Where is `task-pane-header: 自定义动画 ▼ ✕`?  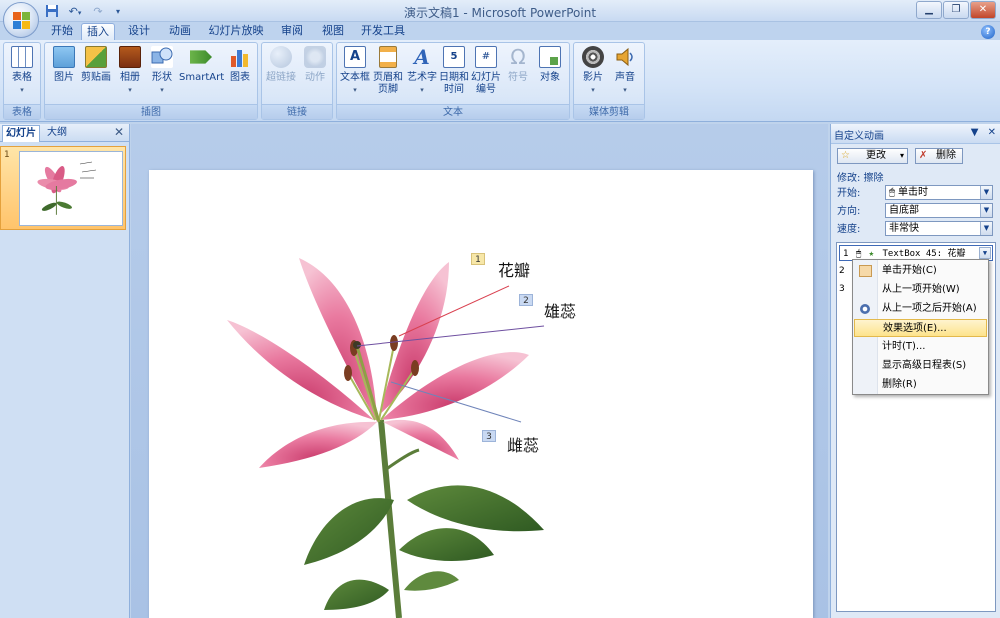
task-pane-header: 自定义动画 ▼ ✕ is located at coordinates (915, 134).